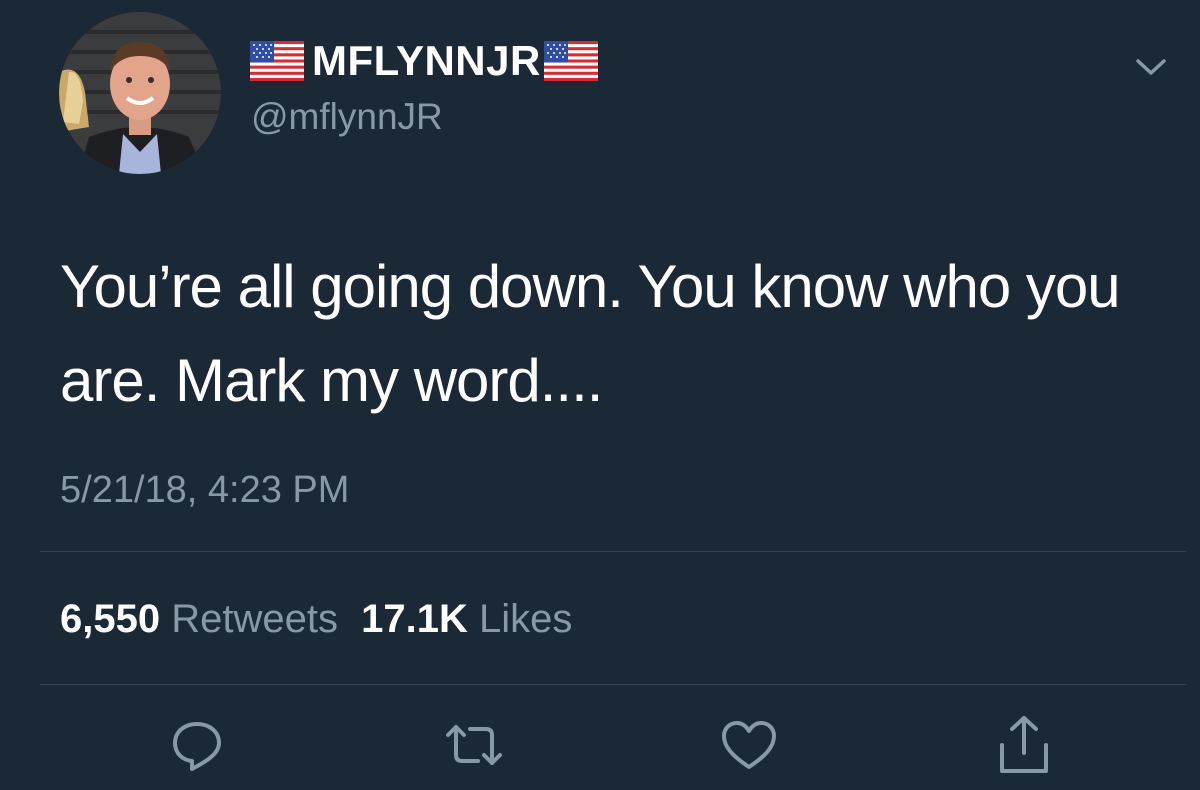 Image resolution: width=1200 pixels, height=790 pixels. What do you see at coordinates (414, 619) in the screenshot?
I see `likes-count: 17.1K` at bounding box center [414, 619].